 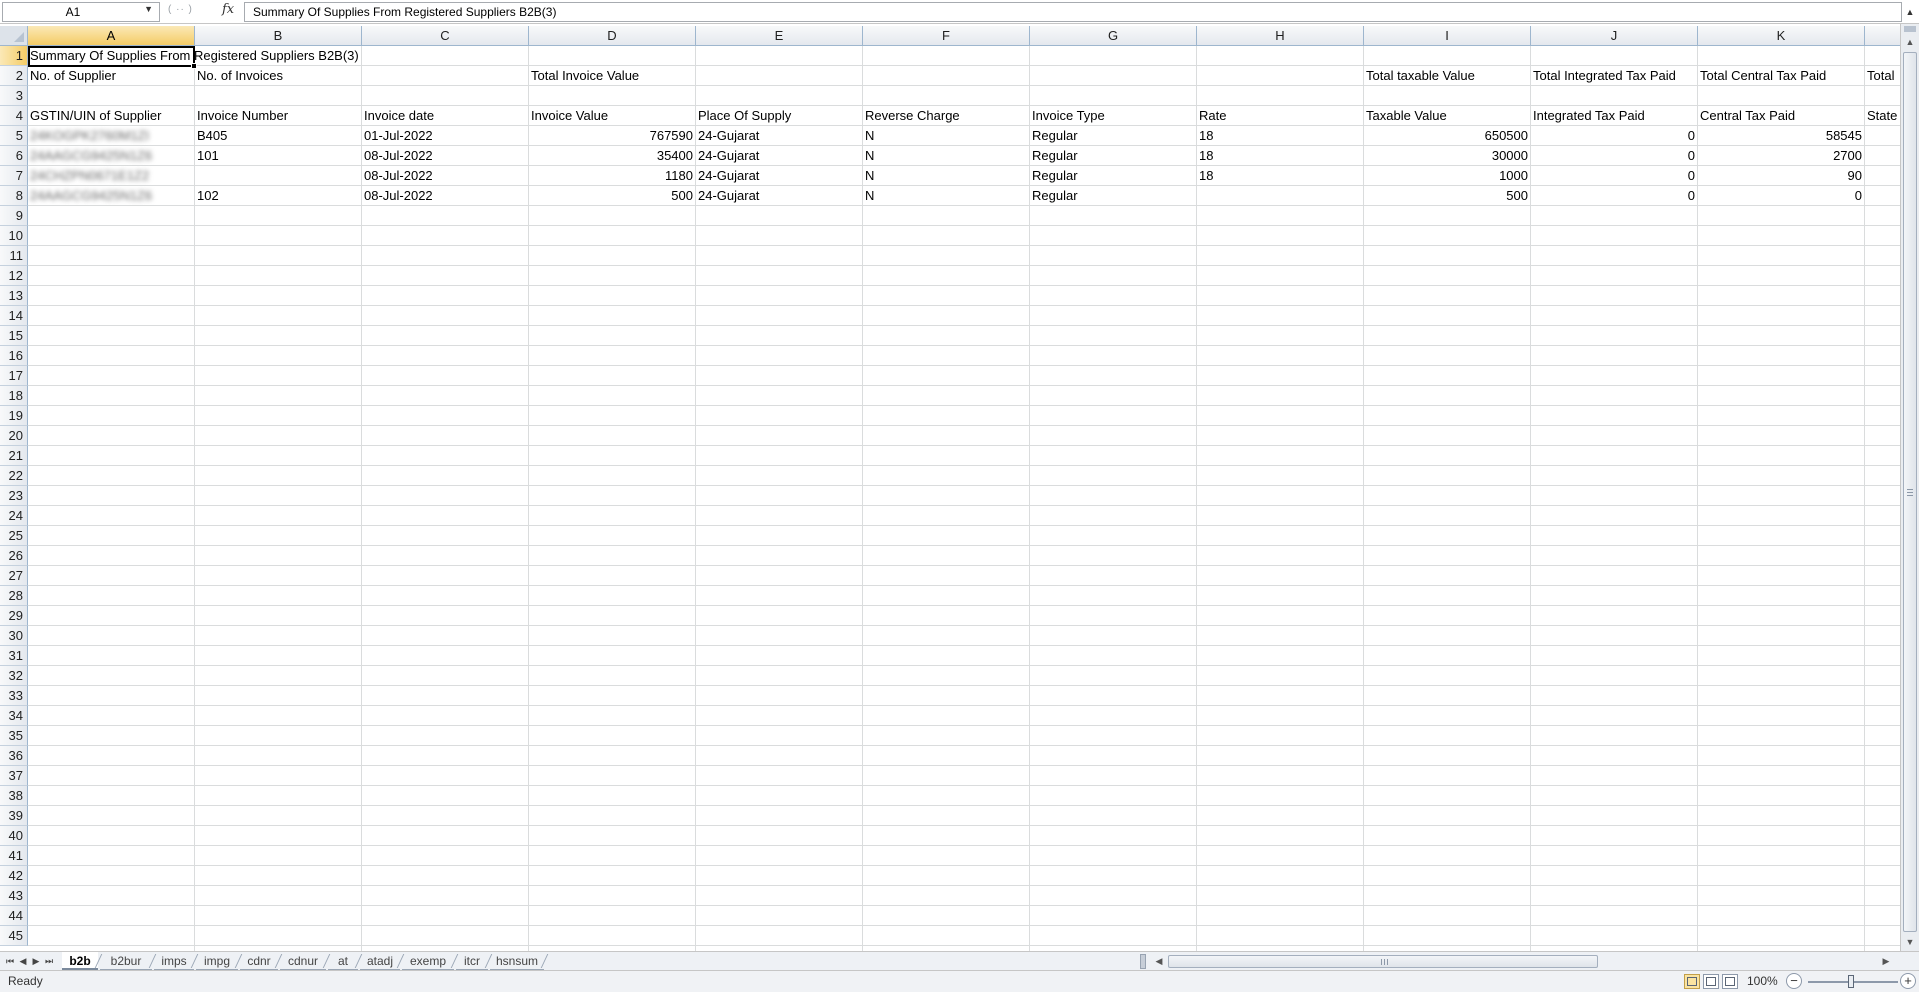 What do you see at coordinates (81, 12) in the screenshot?
I see `name-box: A1 ▼` at bounding box center [81, 12].